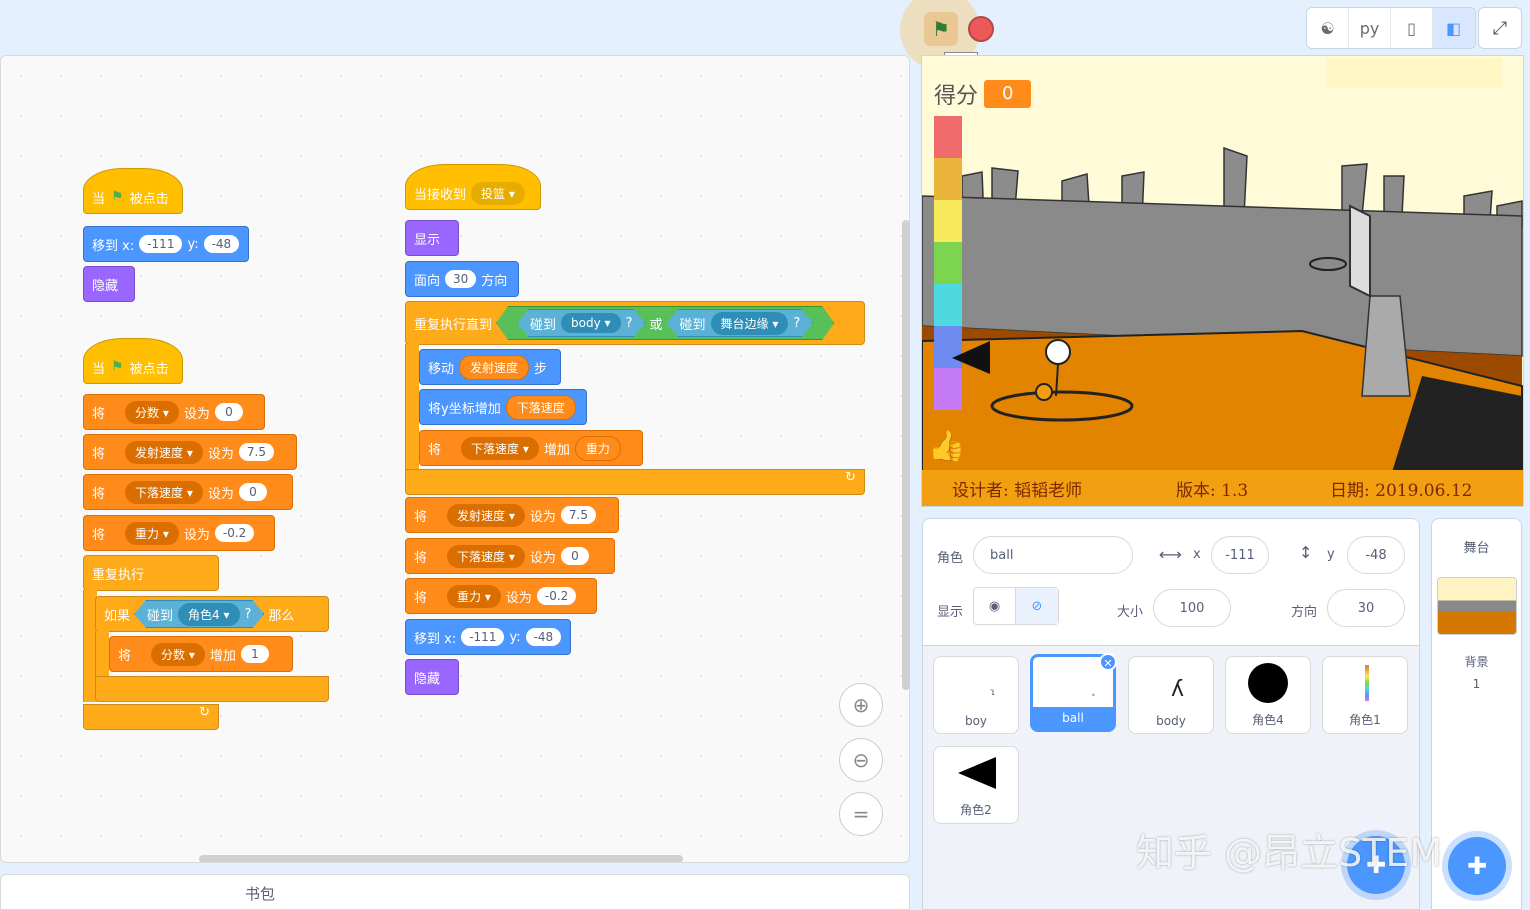 The height and width of the screenshot is (910, 1530). What do you see at coordinates (976, 695) in the screenshot?
I see `sprite-tile-boy: ɿ boy` at bounding box center [976, 695].